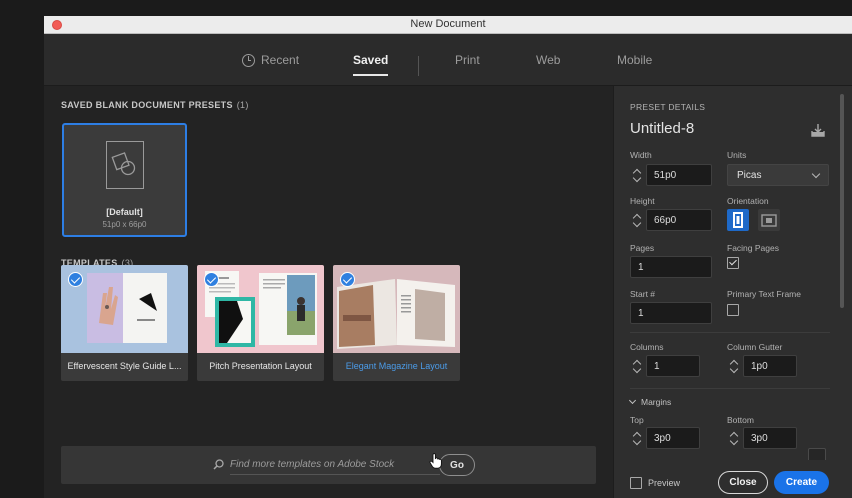 The width and height of the screenshot is (852, 498). What do you see at coordinates (636, 483) in the screenshot?
I see `preview-checkbox` at bounding box center [636, 483].